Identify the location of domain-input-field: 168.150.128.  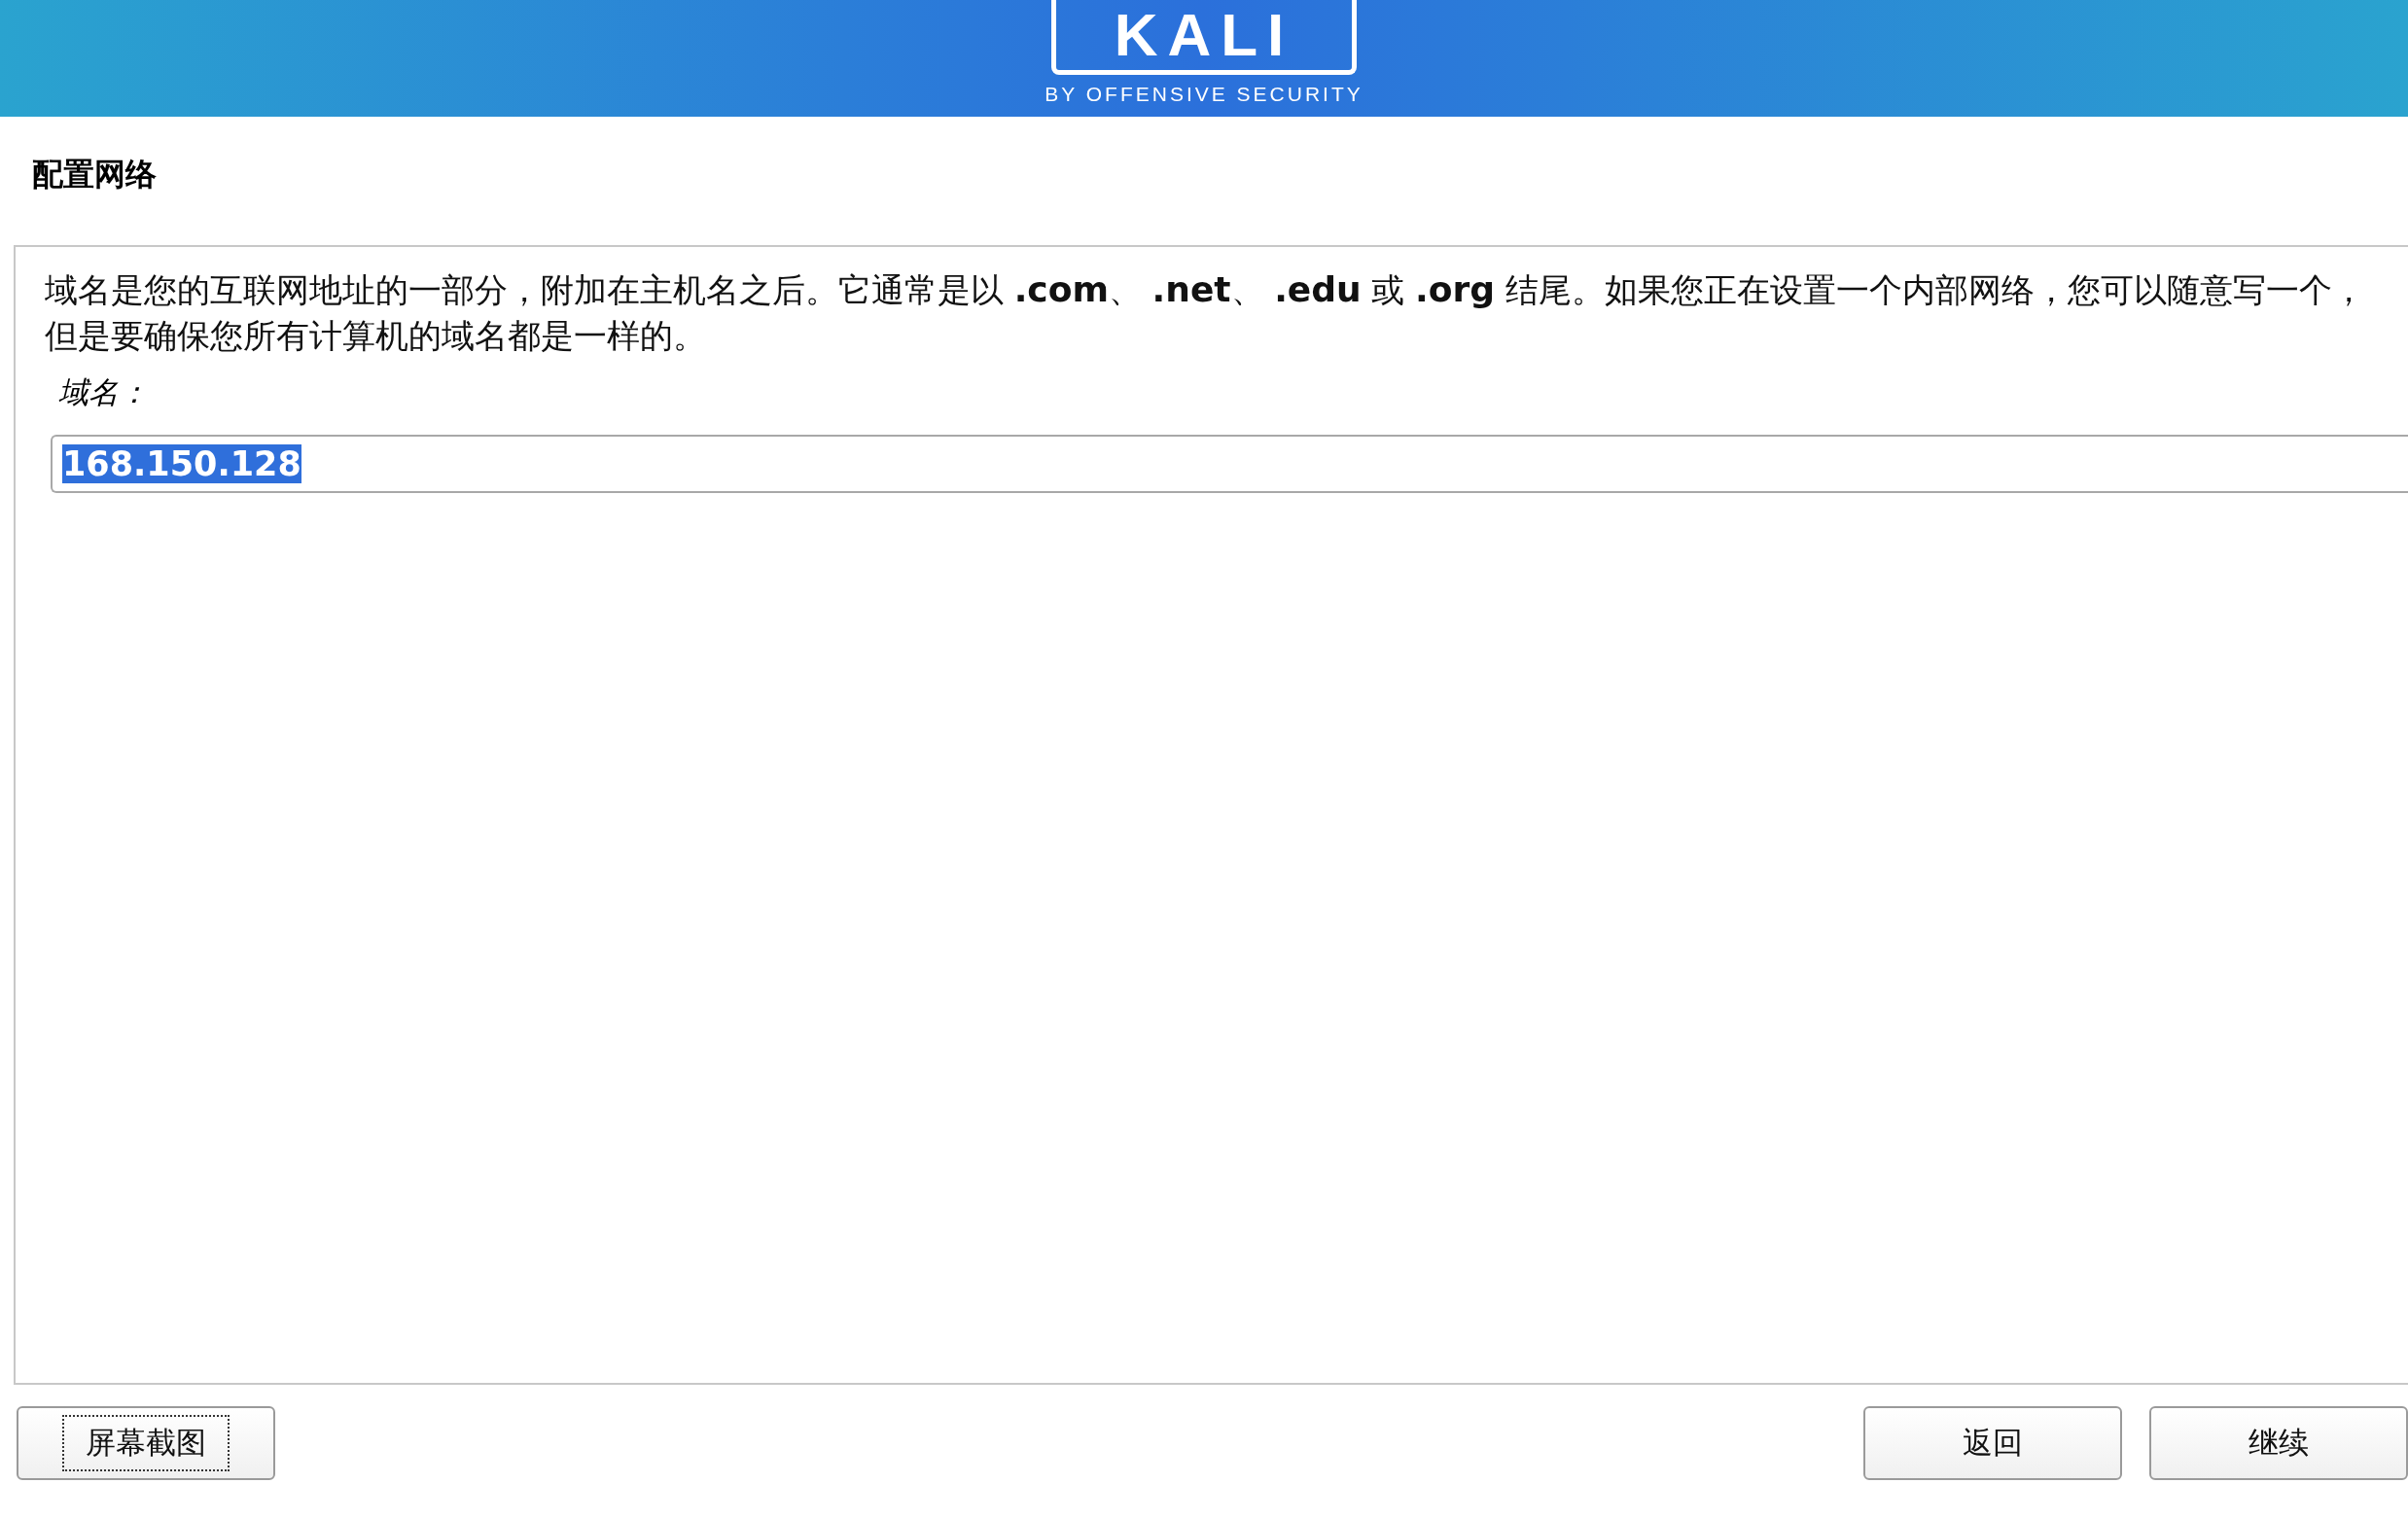
(1229, 464).